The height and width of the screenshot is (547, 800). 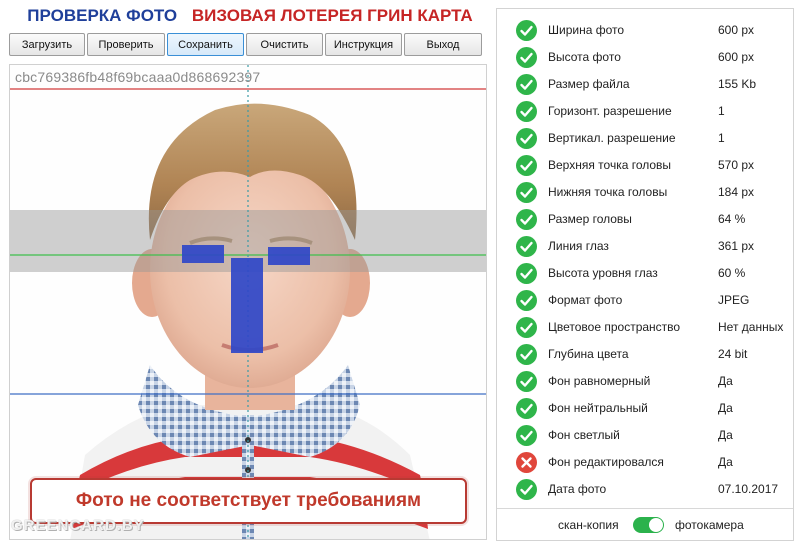 What do you see at coordinates (608, 192) in the screenshot?
I see `check-label: Нижняя точка головы` at bounding box center [608, 192].